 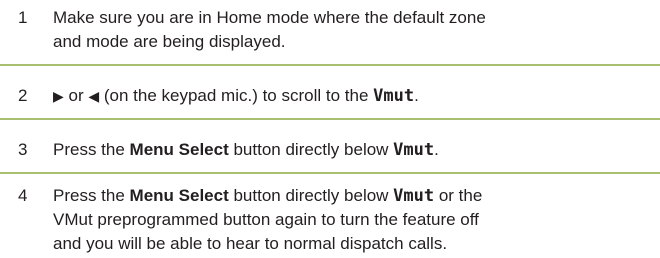 I want to click on step-number: 3, so click(x=23, y=149).